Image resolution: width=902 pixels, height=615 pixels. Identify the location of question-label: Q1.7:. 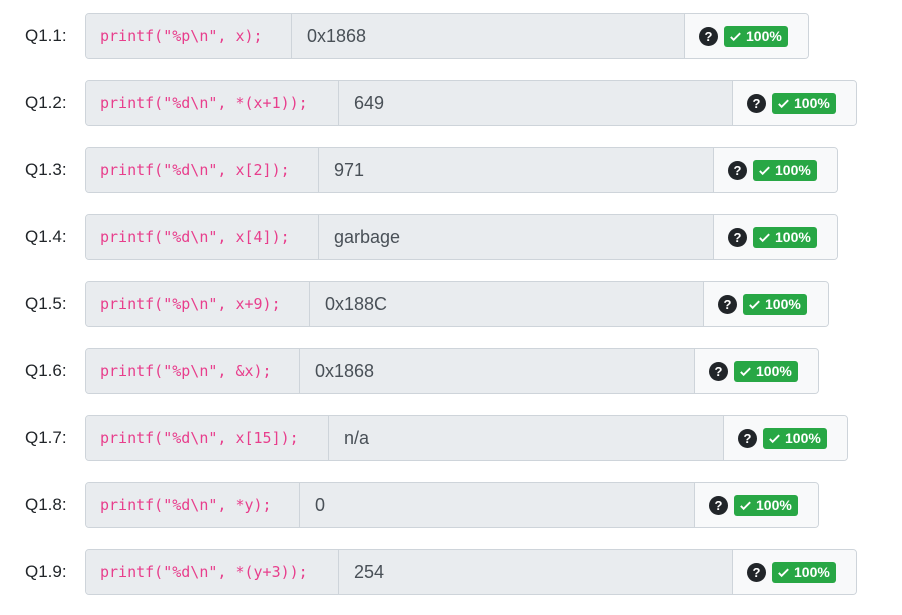
(46, 437).